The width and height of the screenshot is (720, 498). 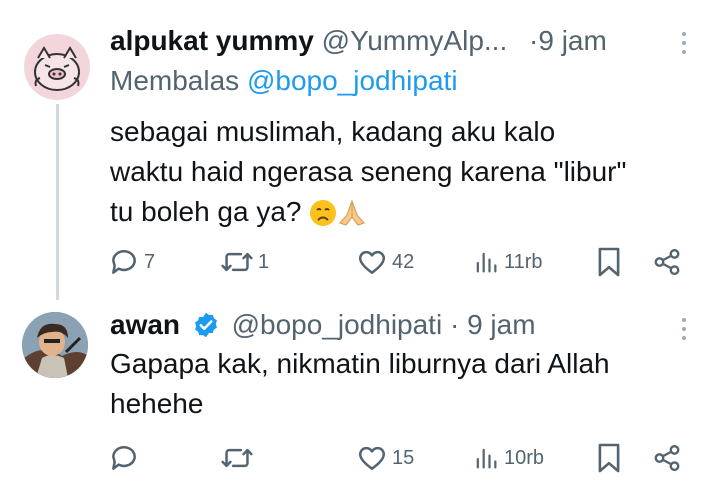 I want to click on display-name: awan, so click(x=145, y=324).